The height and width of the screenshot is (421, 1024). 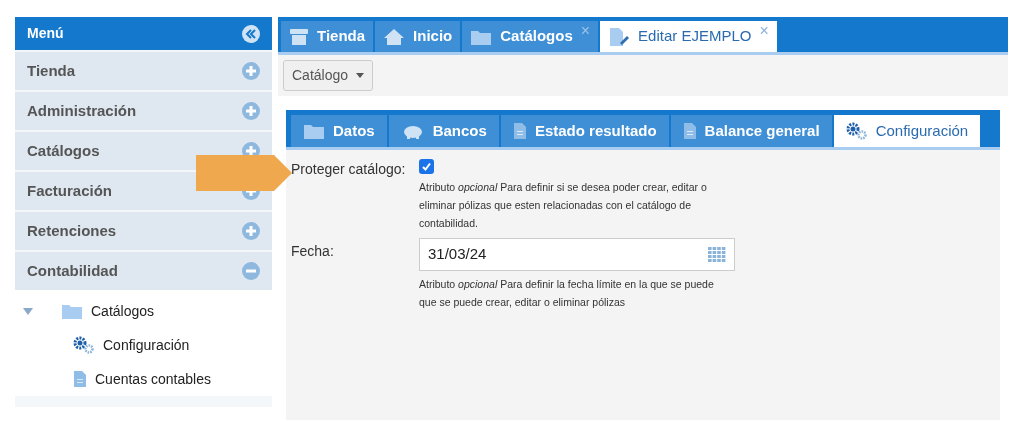 I want to click on help-text: Atributo opcional Para definir la fecha límite en la que se puede que se puede crear, editar o eliminar pólizas, so click(x=567, y=293).